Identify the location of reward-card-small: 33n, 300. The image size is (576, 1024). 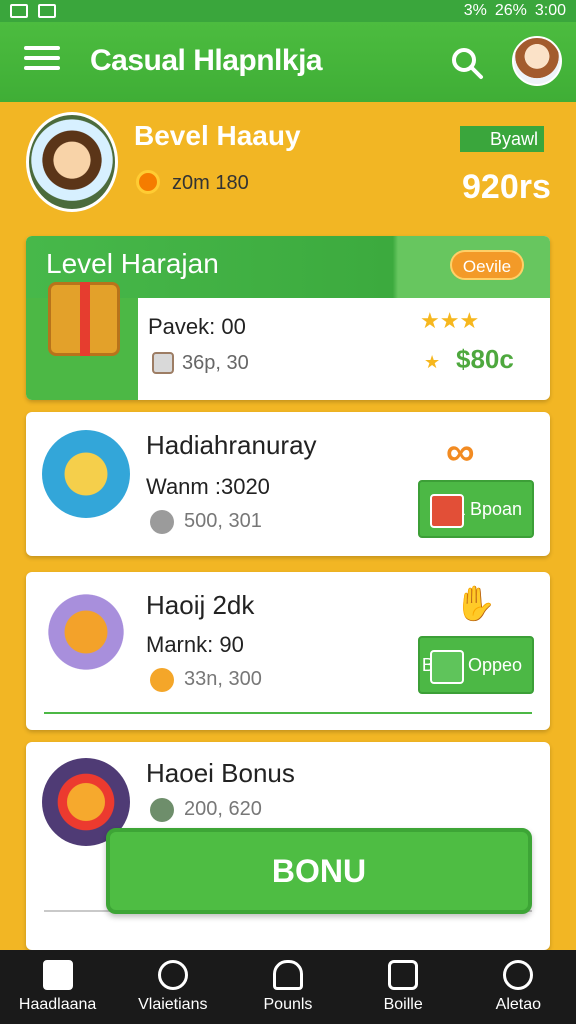
(223, 679).